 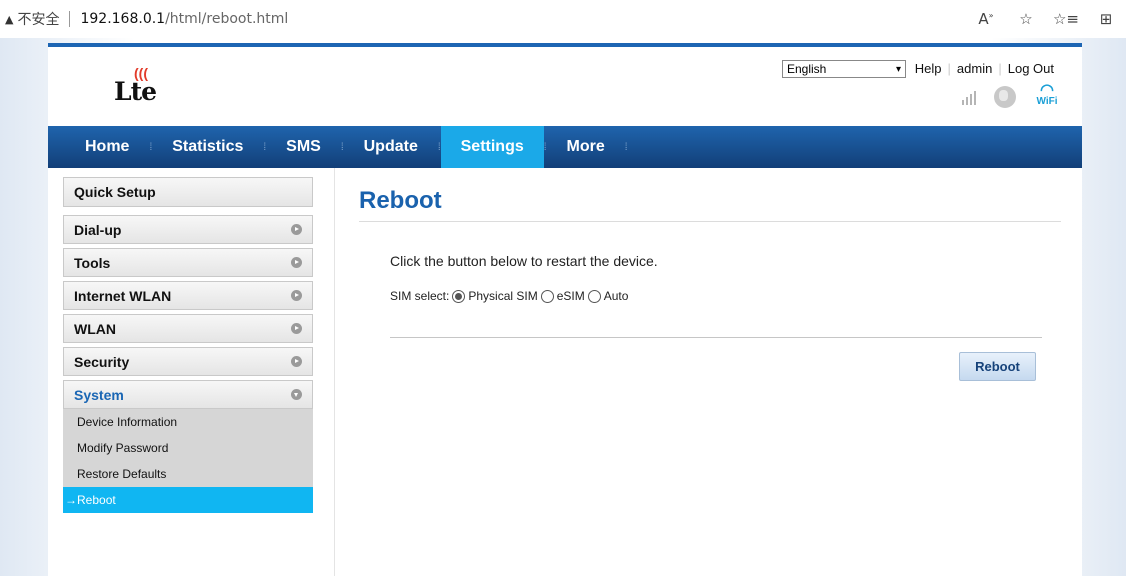 What do you see at coordinates (115, 192) in the screenshot?
I see `sidebar-item-label: Quick Setup` at bounding box center [115, 192].